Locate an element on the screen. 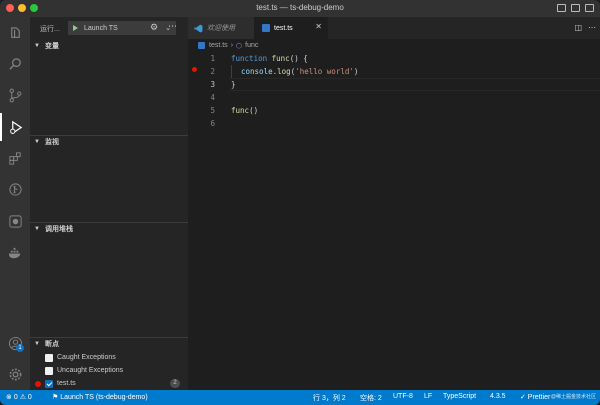 The height and width of the screenshot is (405, 600). extensions-activity is located at coordinates (15, 158).